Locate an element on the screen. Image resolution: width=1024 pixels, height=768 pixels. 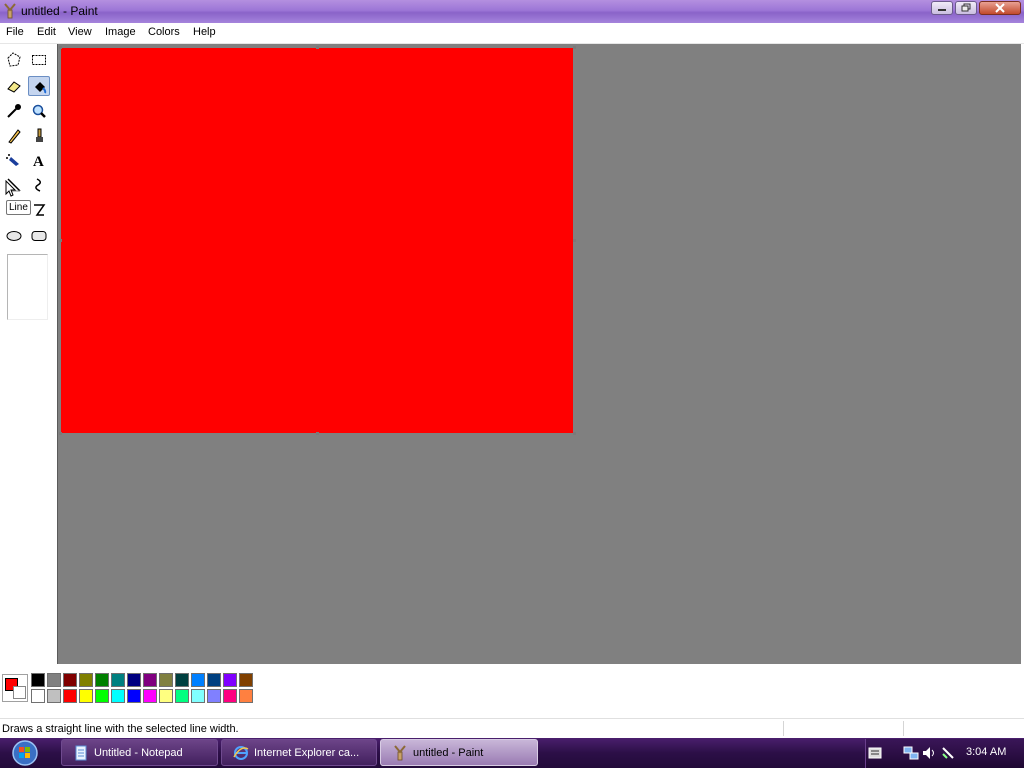
tool-rounded-rectangle is located at coordinates (39, 236).